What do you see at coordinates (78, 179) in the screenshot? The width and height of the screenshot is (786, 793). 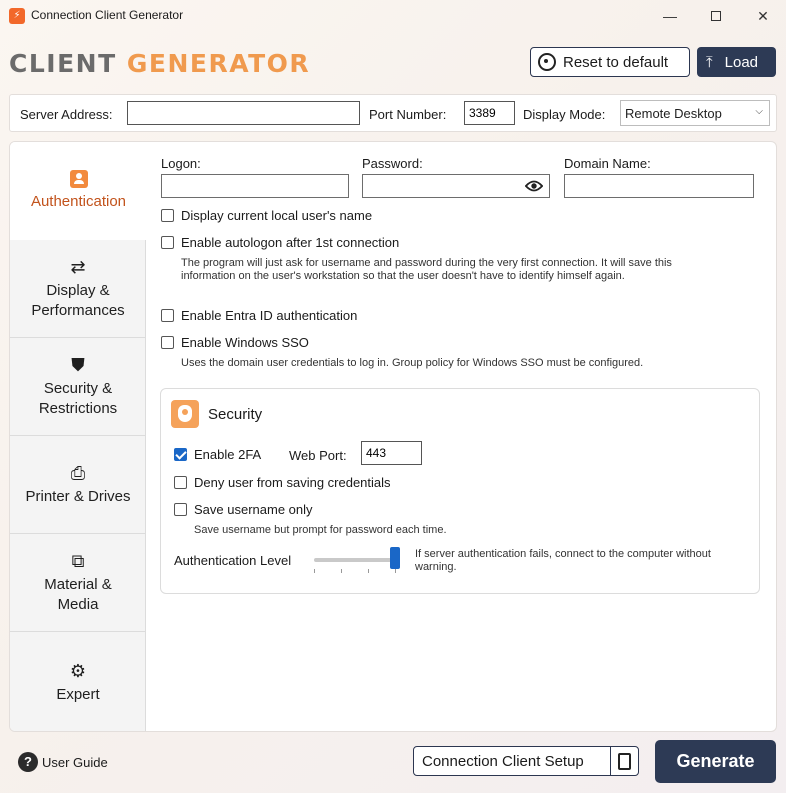 I see `user-badge-icon` at bounding box center [78, 179].